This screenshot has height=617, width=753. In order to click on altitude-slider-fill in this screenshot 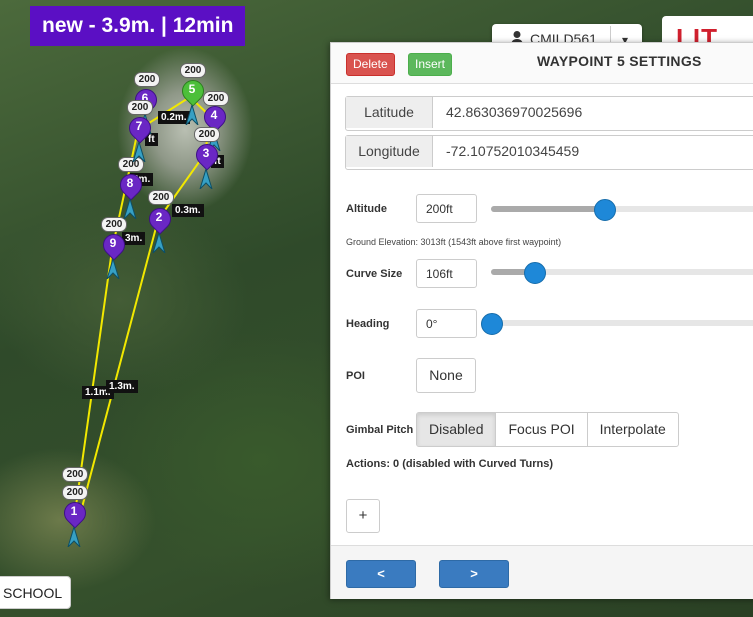, I will do `click(548, 209)`.